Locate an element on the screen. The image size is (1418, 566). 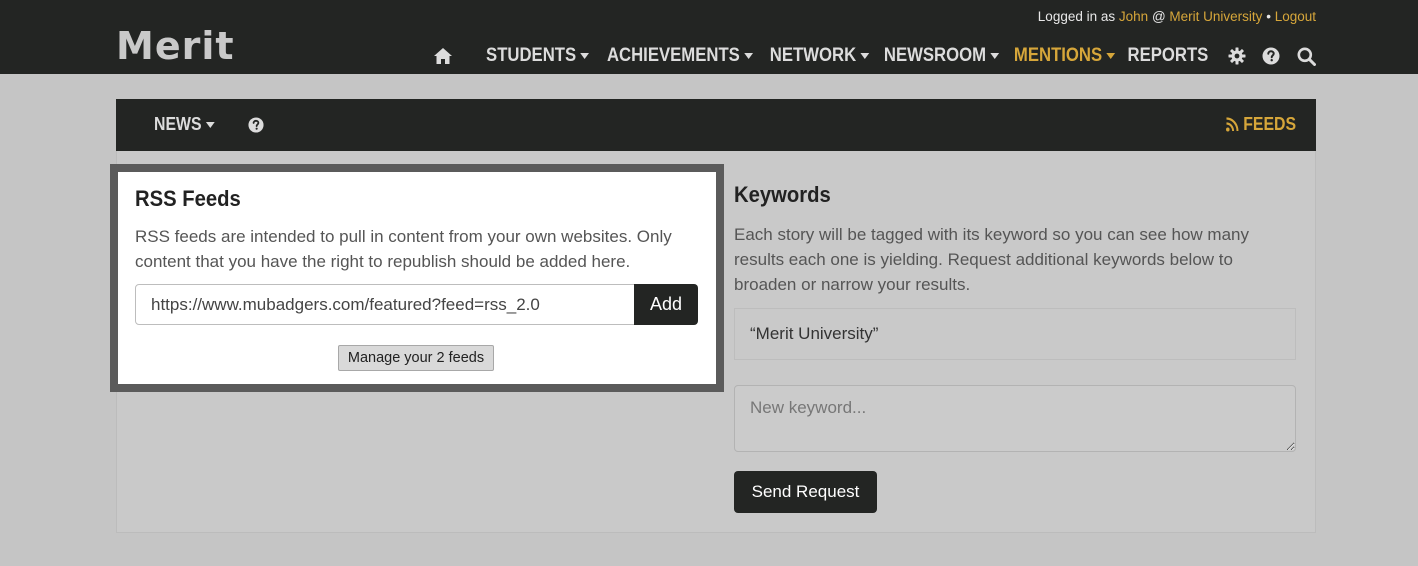
nav-newsroom-label: NEWSROOM is located at coordinates (934, 55).